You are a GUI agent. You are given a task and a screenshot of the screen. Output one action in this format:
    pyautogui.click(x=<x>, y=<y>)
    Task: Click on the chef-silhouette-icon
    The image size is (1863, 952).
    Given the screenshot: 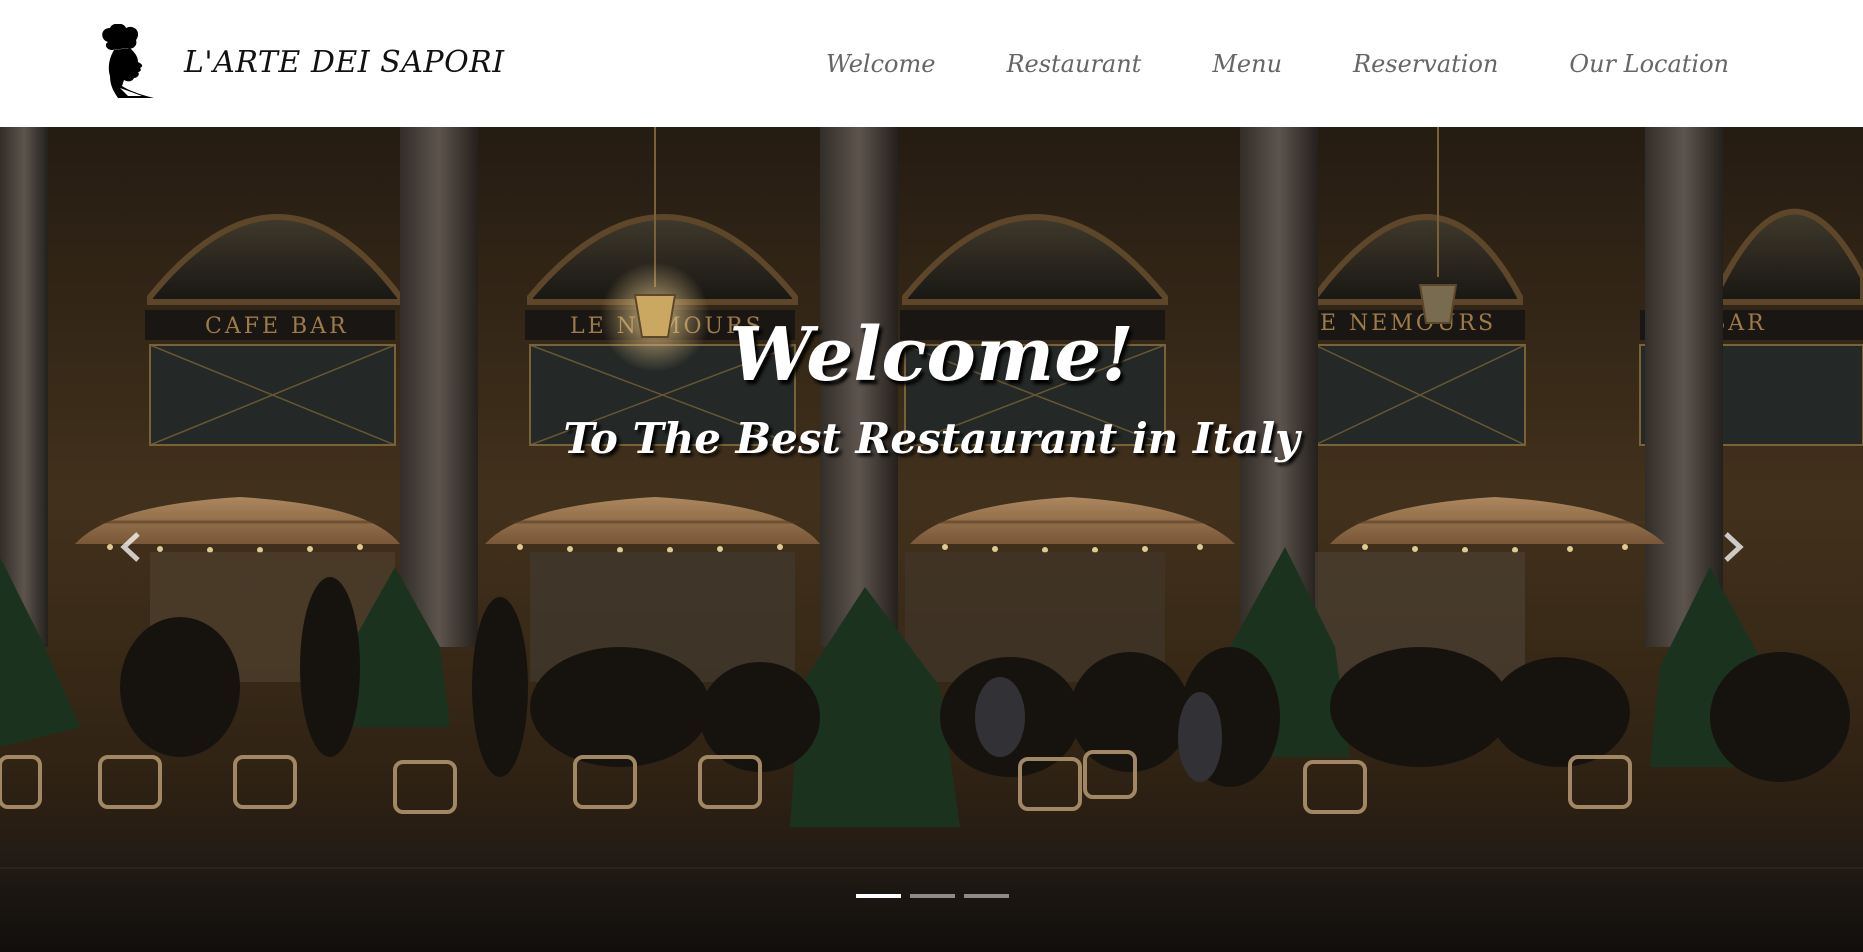 What is the action you would take?
    pyautogui.click(x=128, y=61)
    